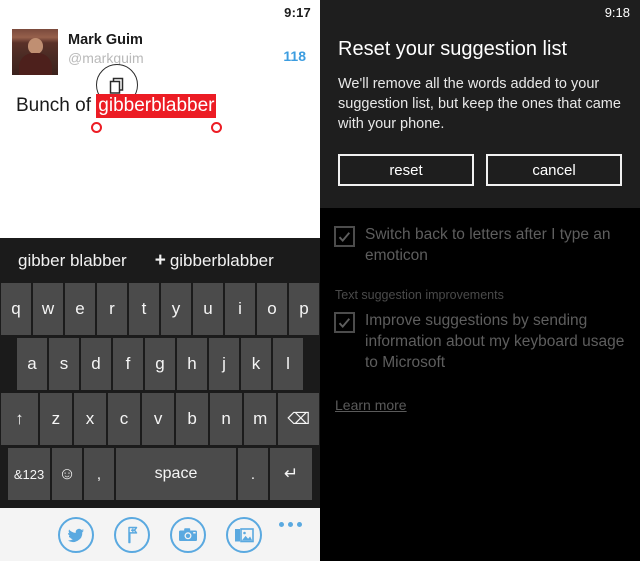 This screenshot has width=640, height=561. Describe the element at coordinates (260, 419) in the screenshot. I see `key-m: m` at that location.